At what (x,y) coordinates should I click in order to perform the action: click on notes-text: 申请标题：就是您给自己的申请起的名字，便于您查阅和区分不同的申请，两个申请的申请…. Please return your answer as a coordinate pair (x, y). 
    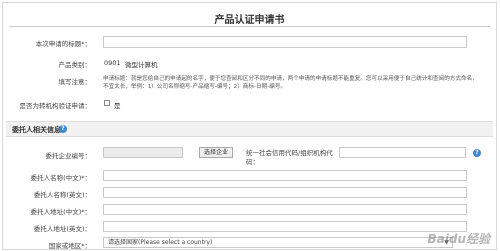
    Looking at the image, I should click on (290, 83).